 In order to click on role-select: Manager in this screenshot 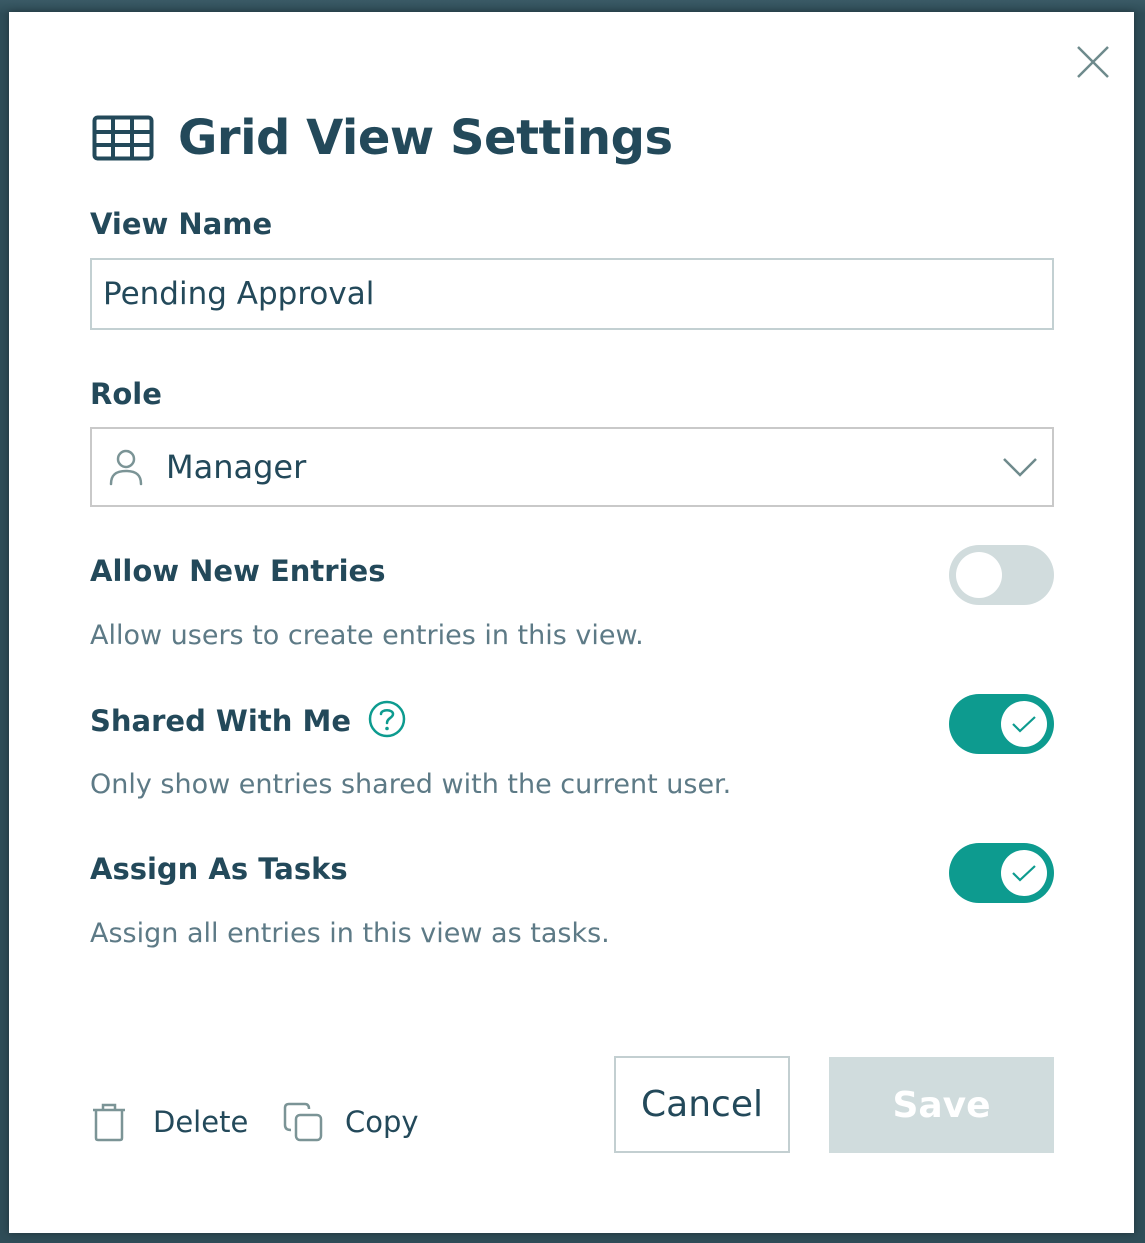, I will do `click(572, 467)`.